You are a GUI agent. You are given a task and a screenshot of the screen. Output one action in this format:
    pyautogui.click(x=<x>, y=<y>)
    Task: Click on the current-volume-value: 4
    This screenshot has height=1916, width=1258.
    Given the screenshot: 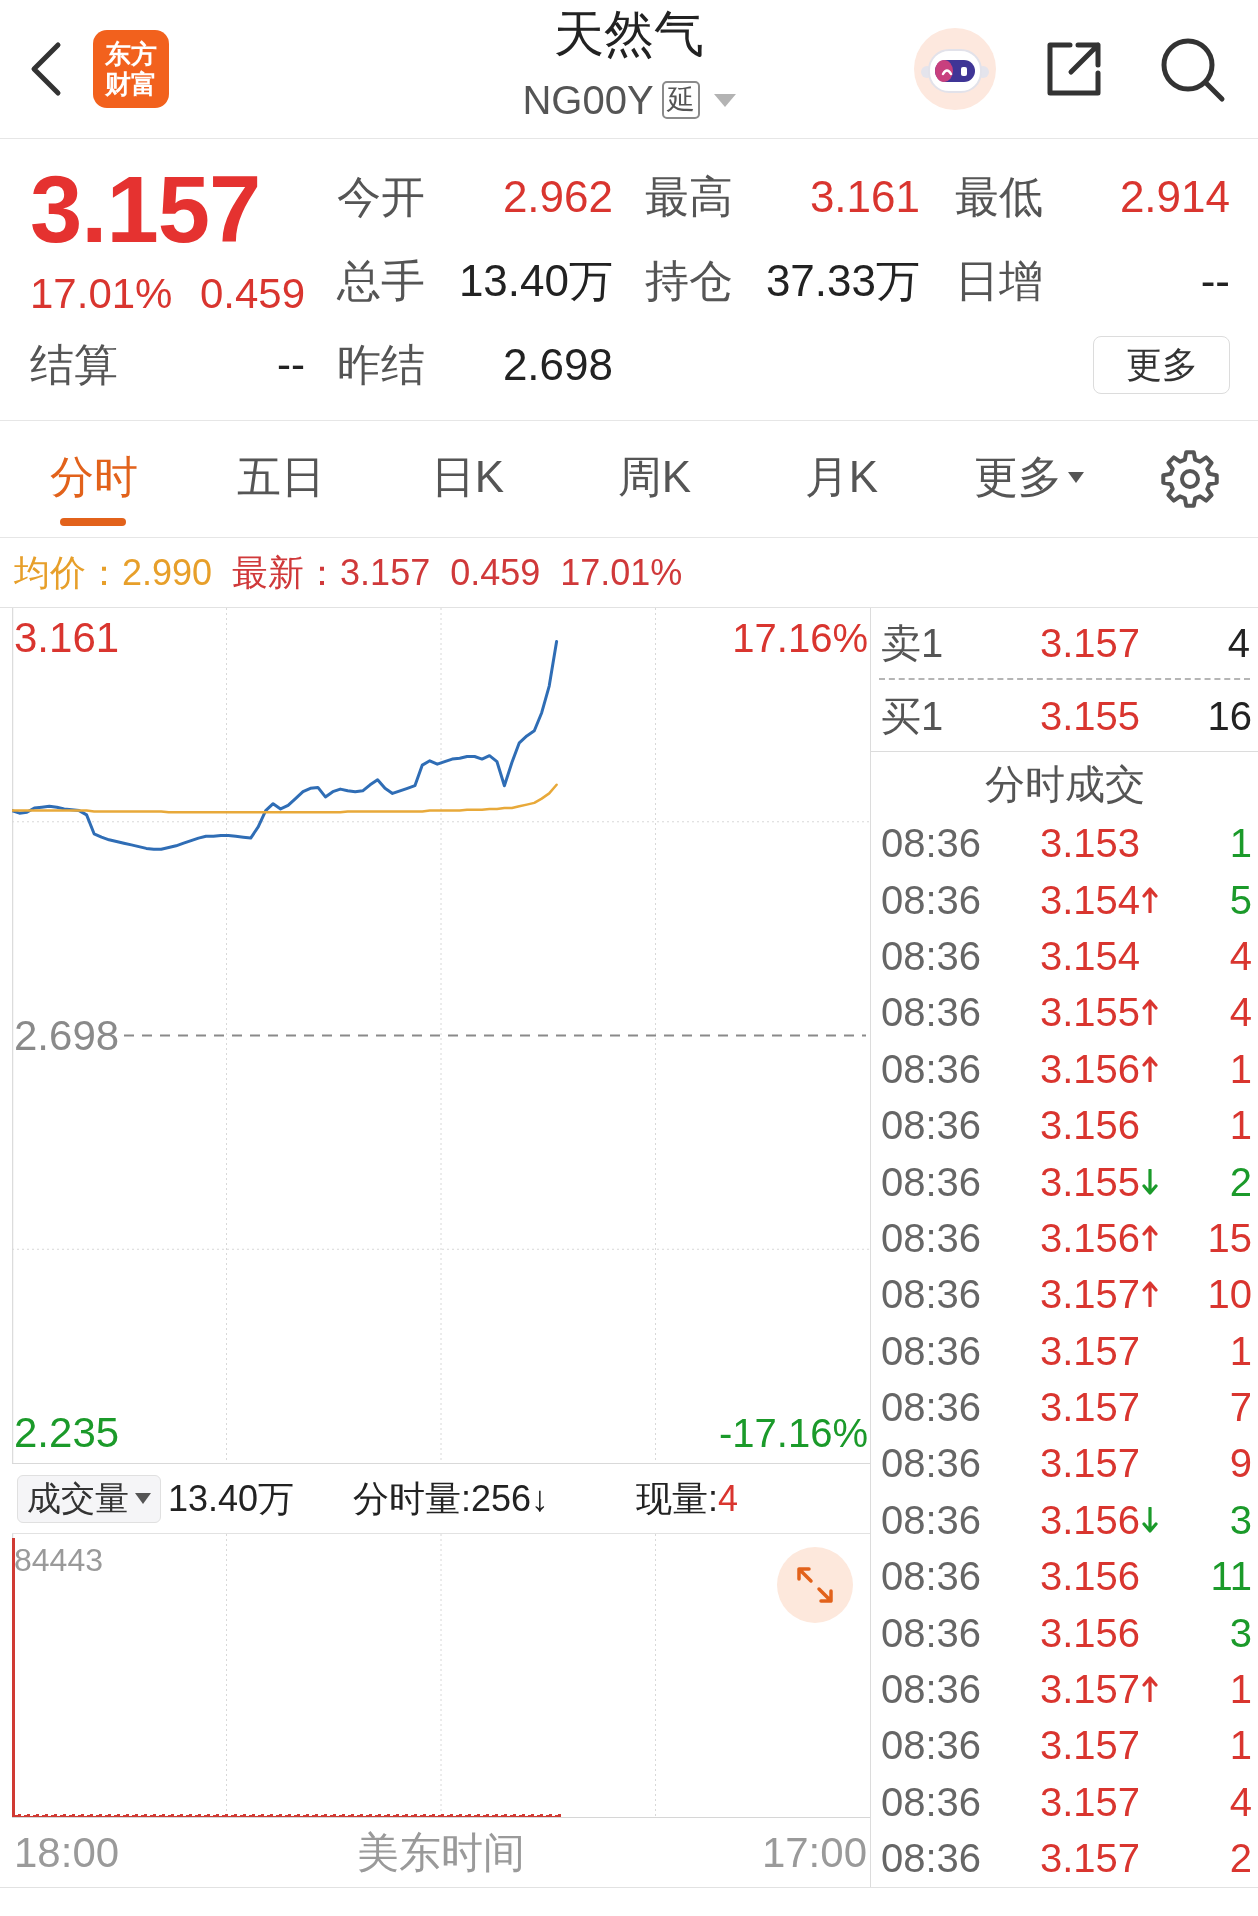 What is the action you would take?
    pyautogui.click(x=728, y=1498)
    